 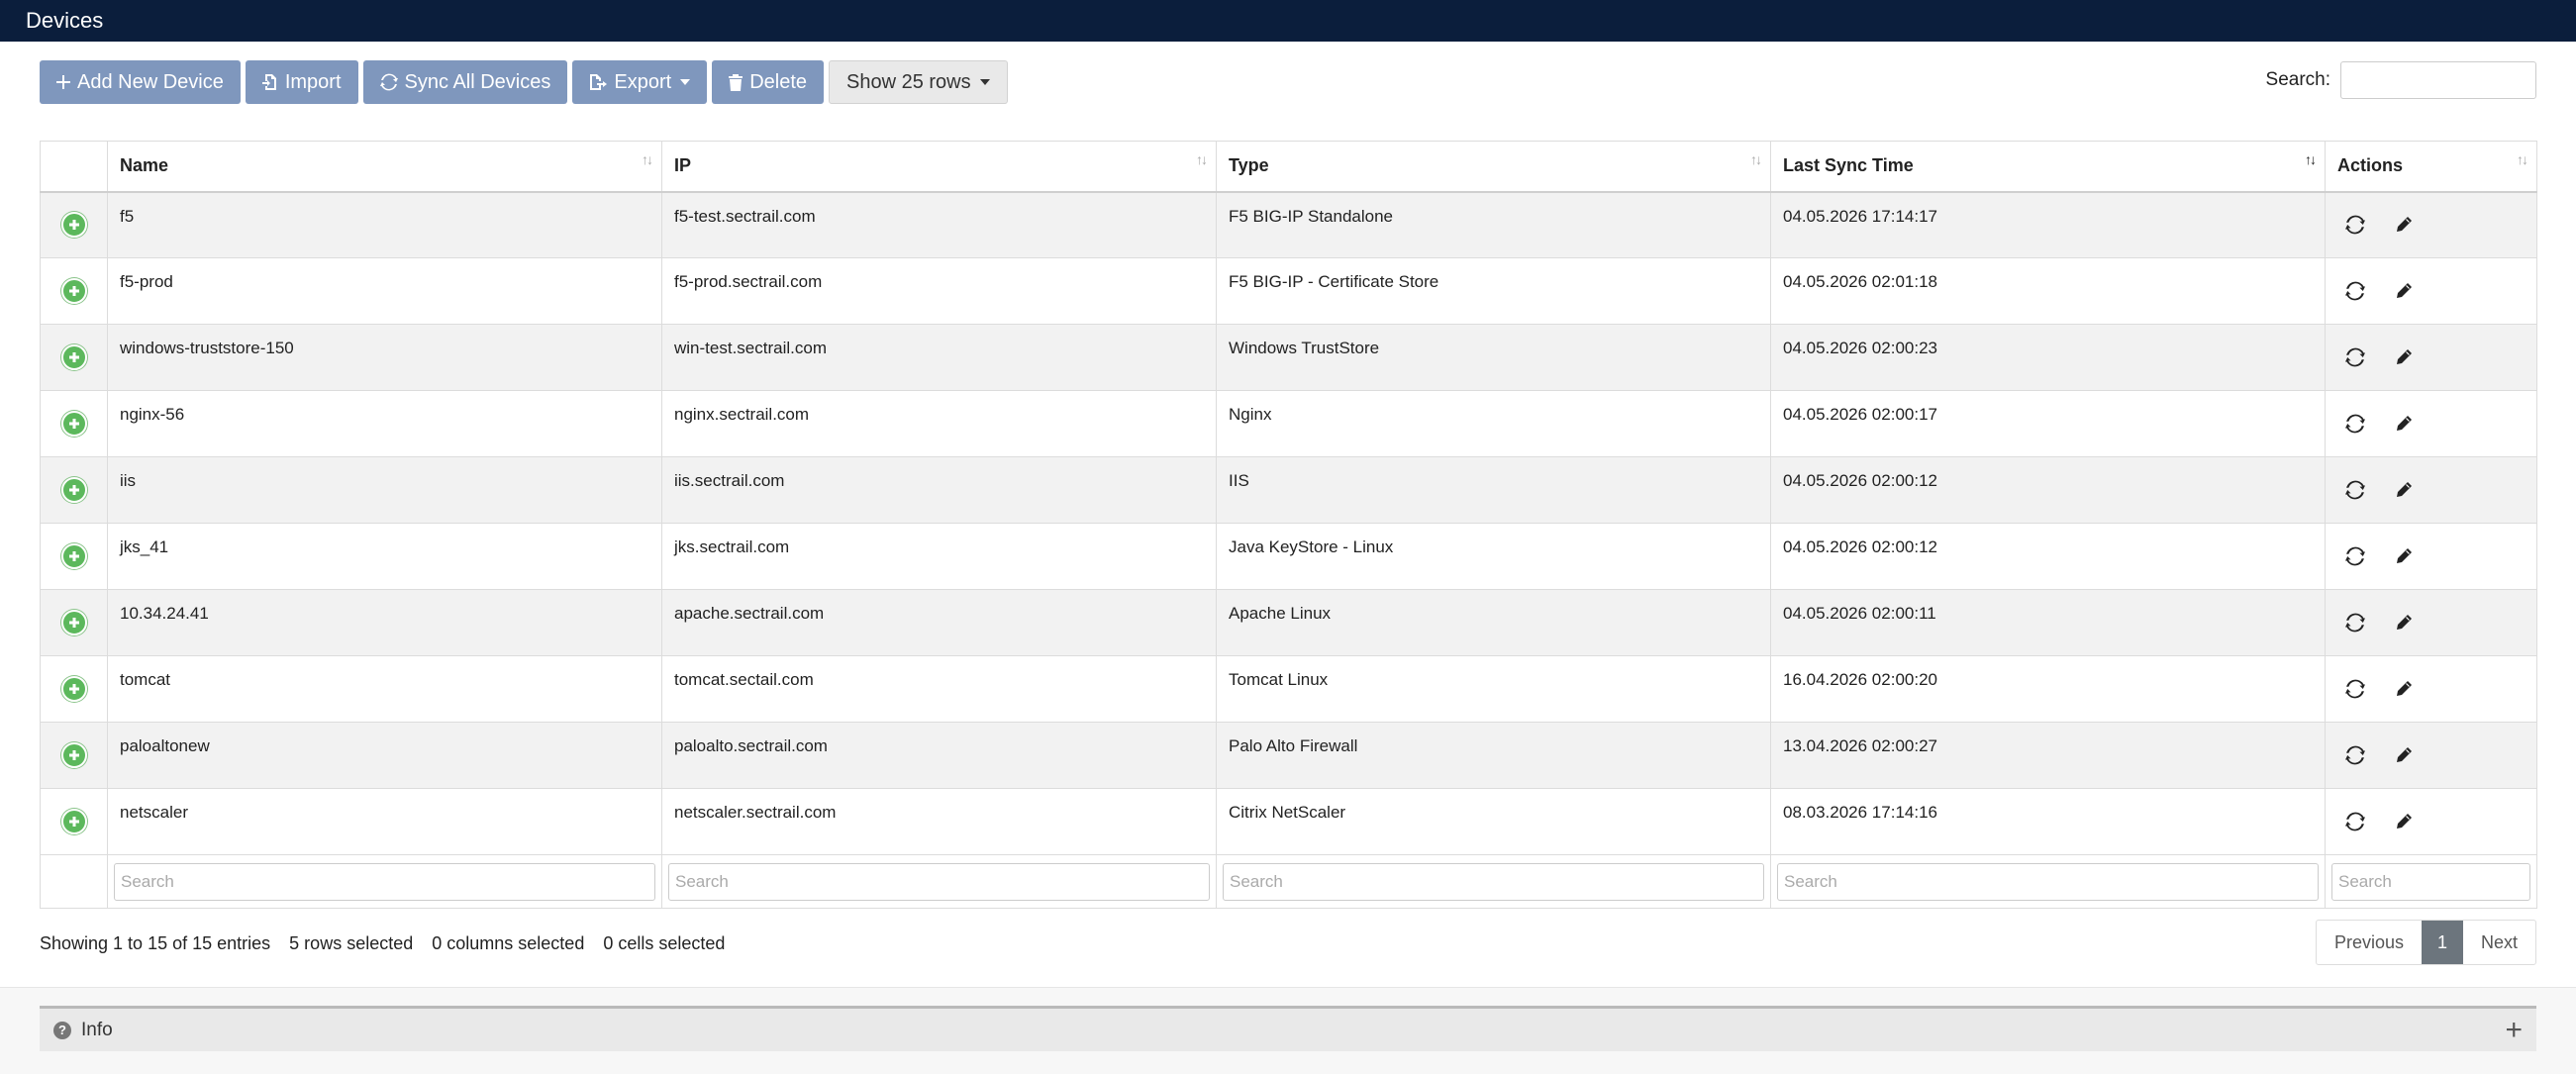 I want to click on filter-ip-input, so click(x=939, y=882).